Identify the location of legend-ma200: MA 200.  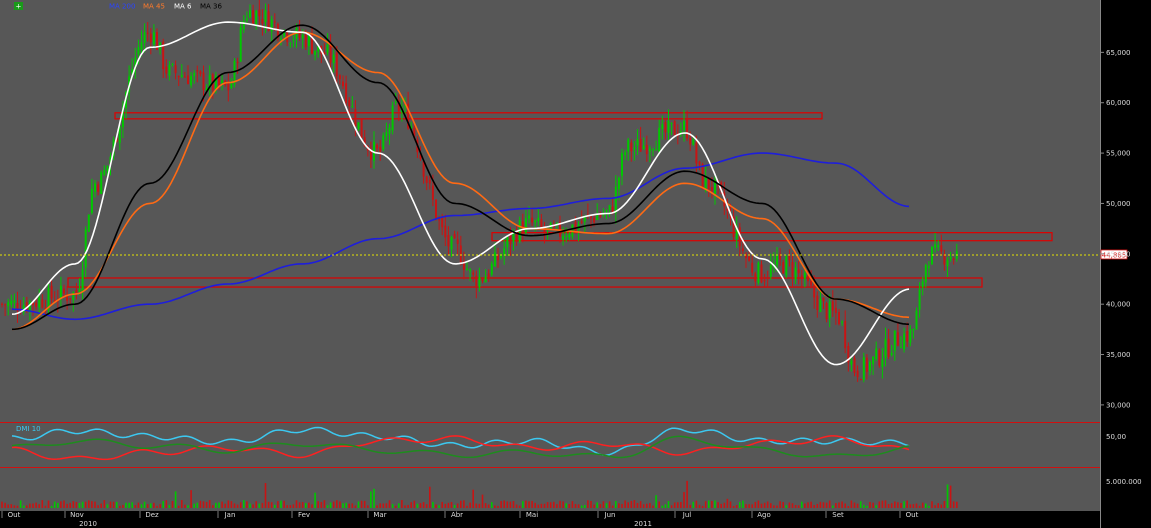
(122, 7).